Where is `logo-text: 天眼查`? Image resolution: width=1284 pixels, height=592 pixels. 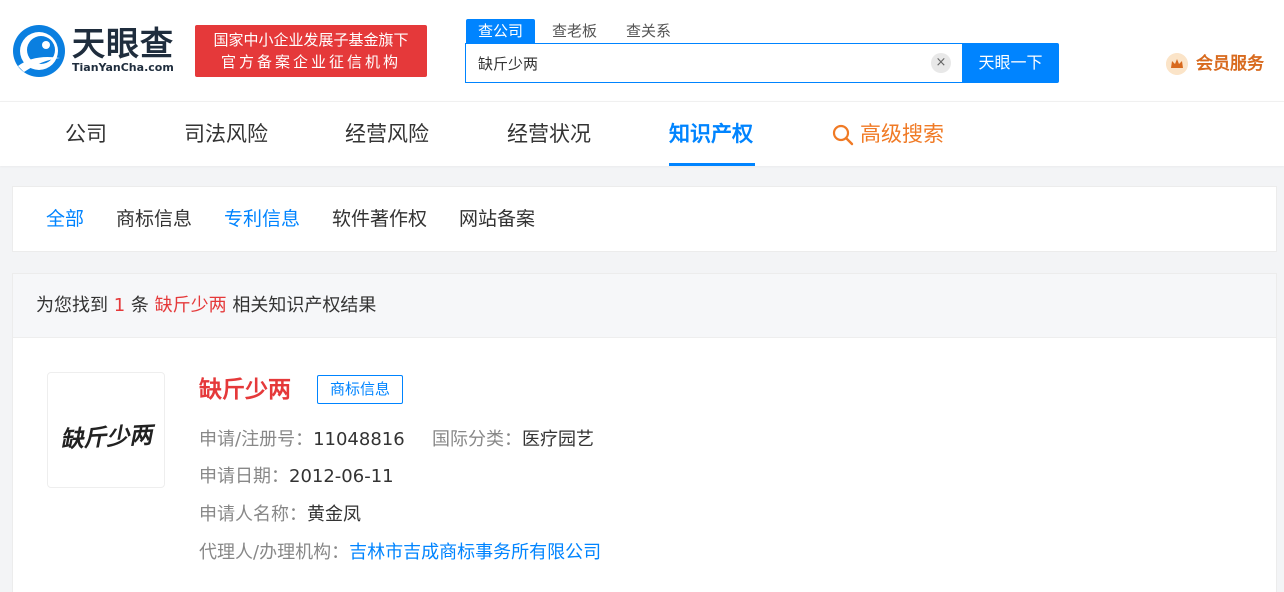
logo-text: 天眼查 is located at coordinates (123, 43).